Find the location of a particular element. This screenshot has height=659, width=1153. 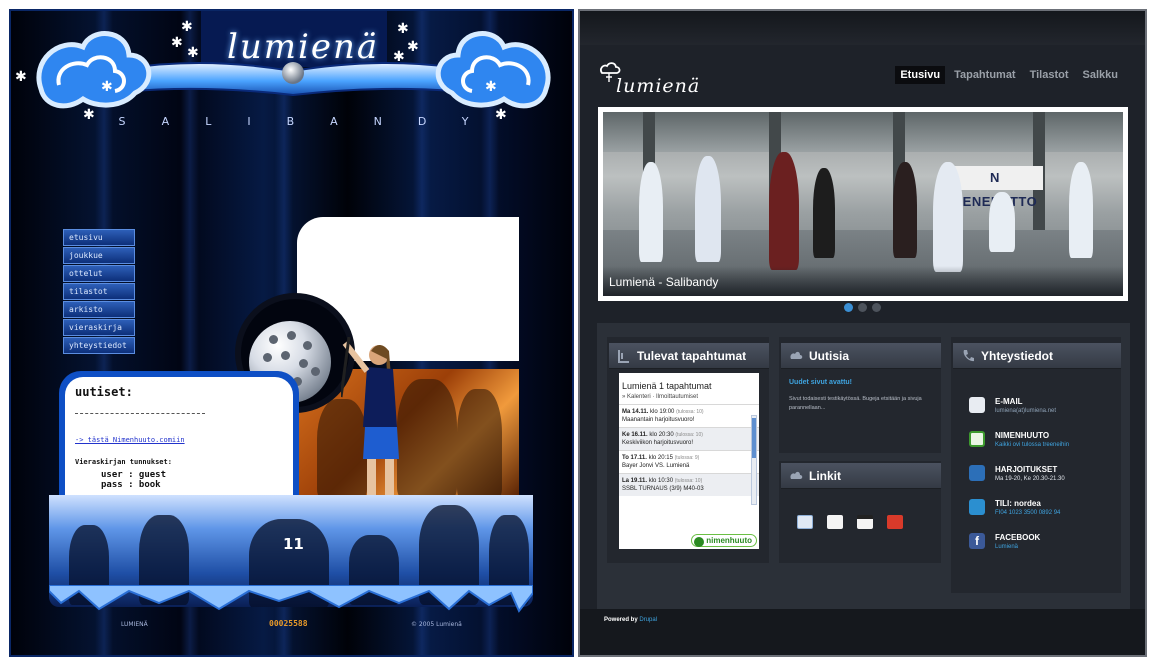

mail-icon is located at coordinates (977, 405).